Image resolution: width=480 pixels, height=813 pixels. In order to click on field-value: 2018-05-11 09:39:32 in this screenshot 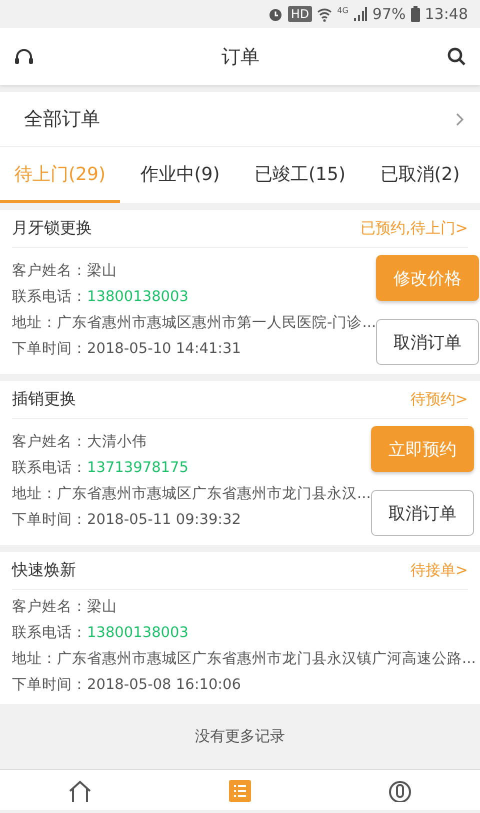, I will do `click(164, 520)`.